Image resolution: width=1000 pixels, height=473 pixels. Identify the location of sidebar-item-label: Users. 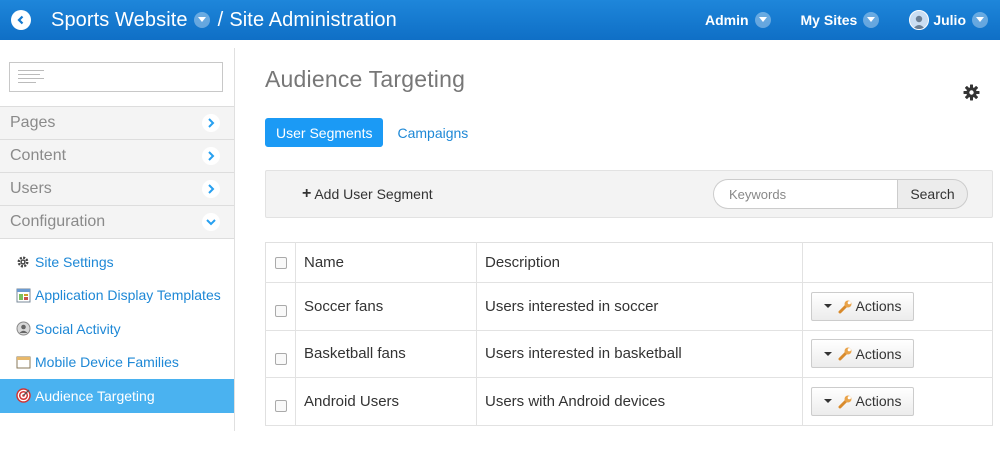
(31, 188).